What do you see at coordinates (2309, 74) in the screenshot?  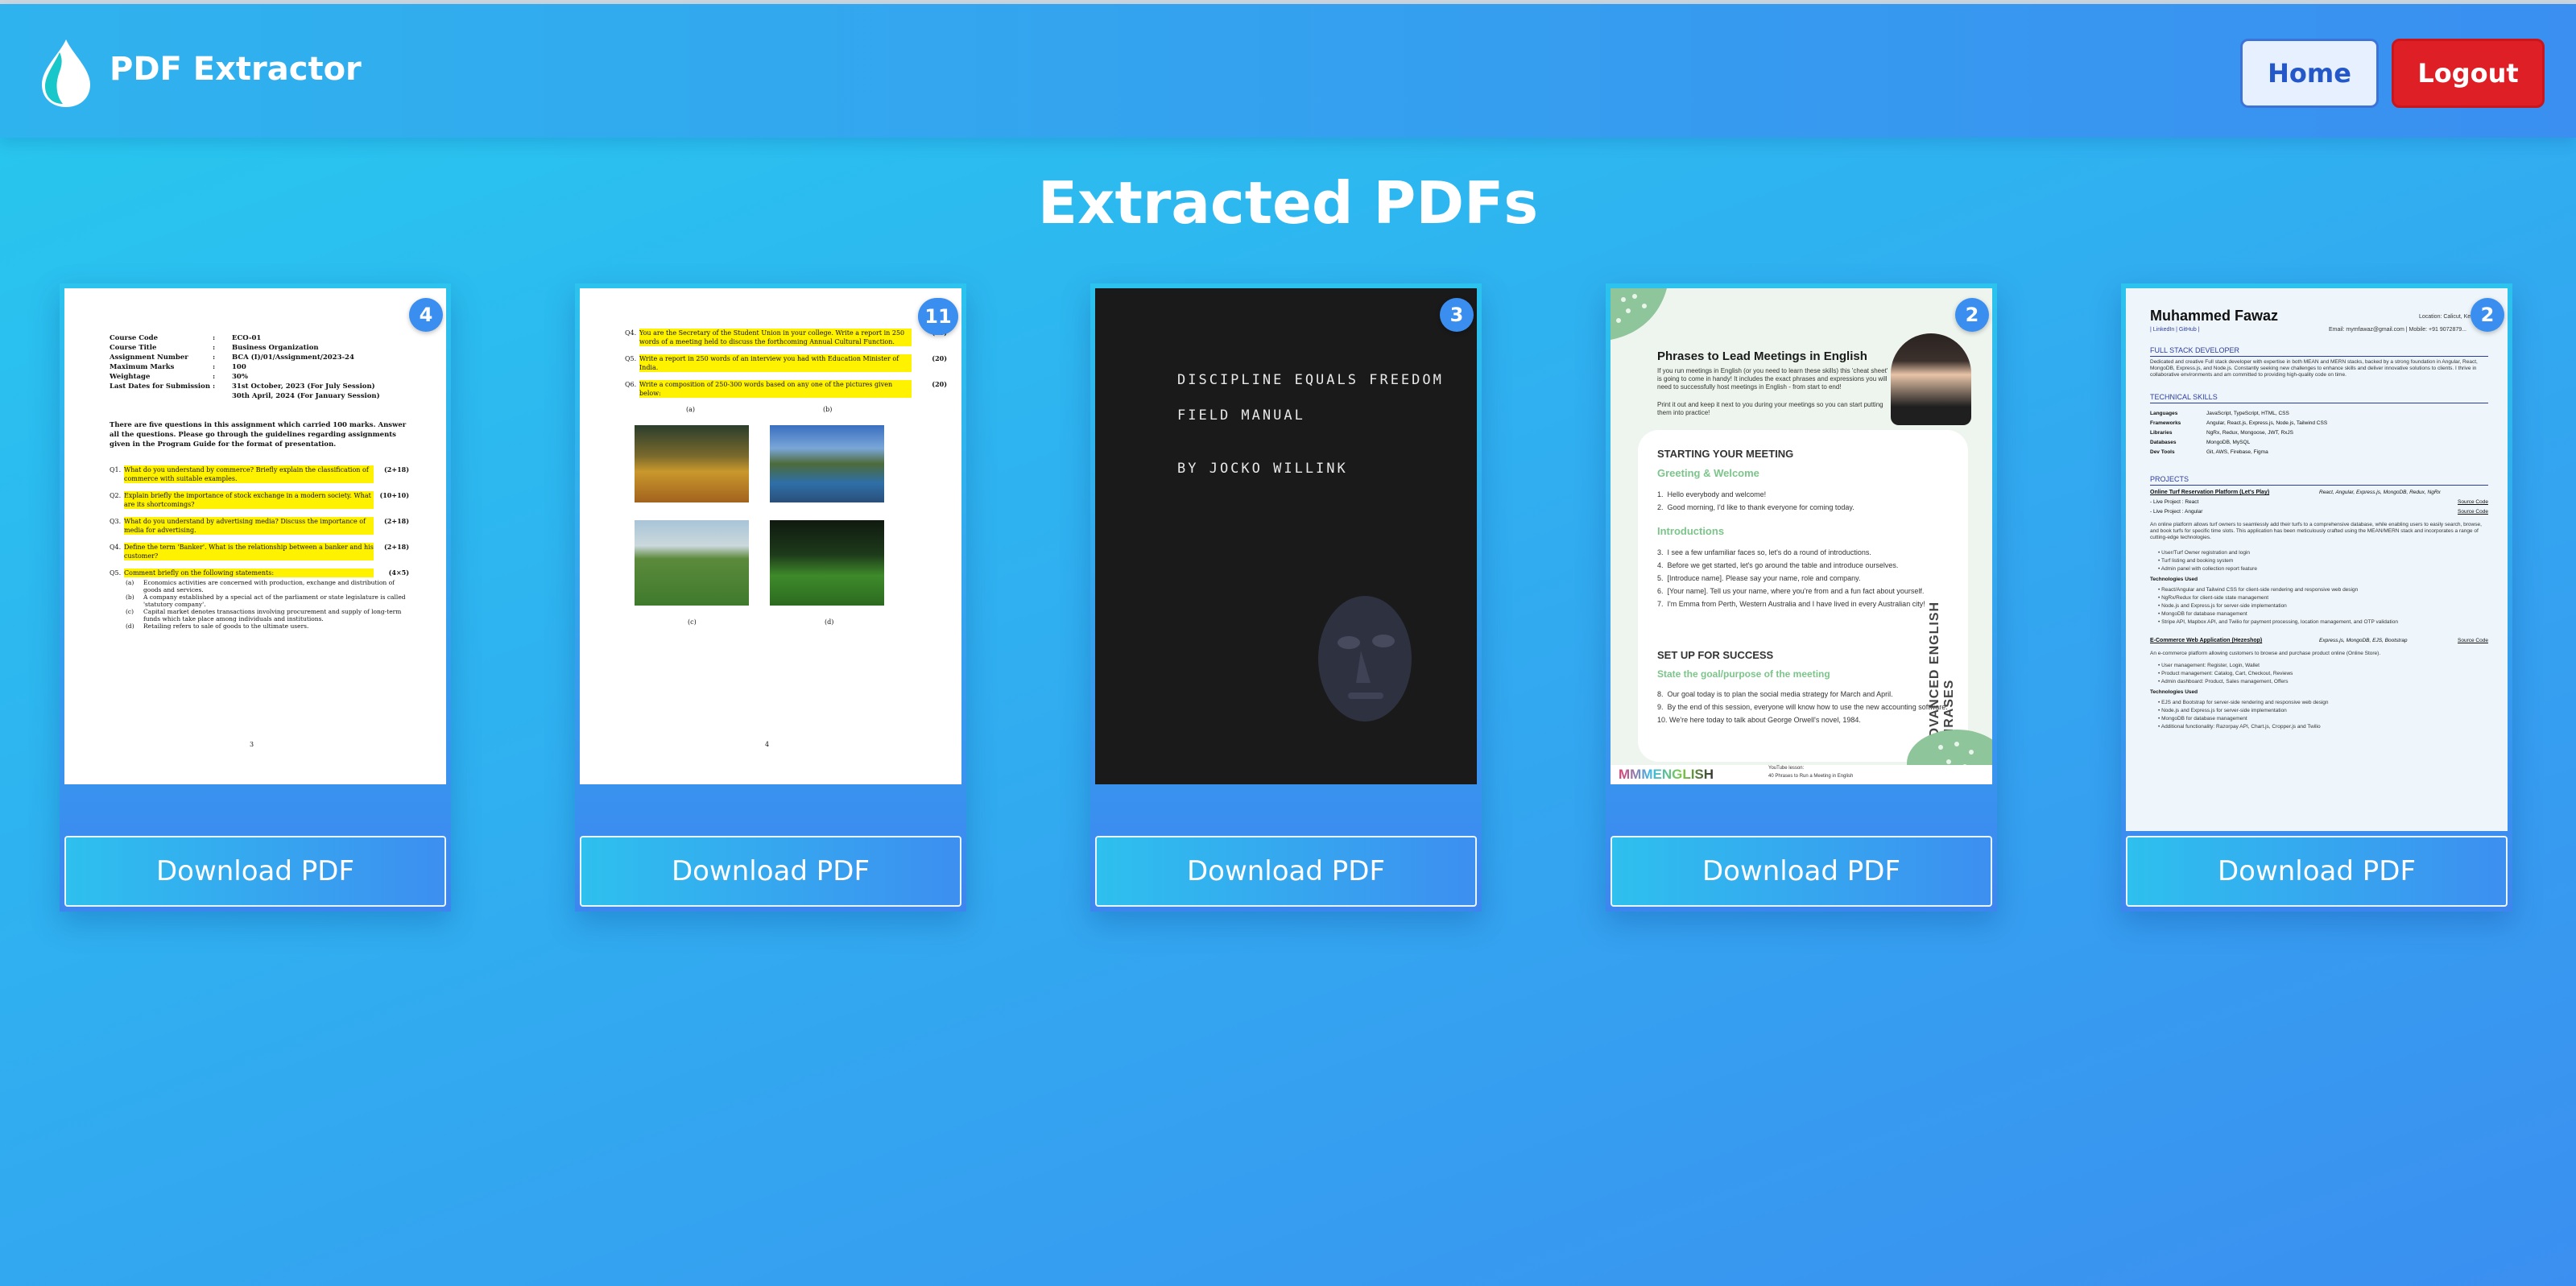 I see `home-button: Home` at bounding box center [2309, 74].